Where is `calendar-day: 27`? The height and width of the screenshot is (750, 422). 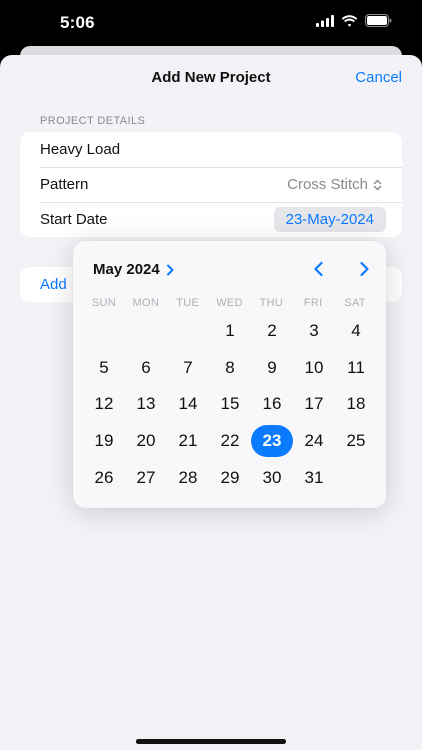
calendar-day: 27 is located at coordinates (146, 477).